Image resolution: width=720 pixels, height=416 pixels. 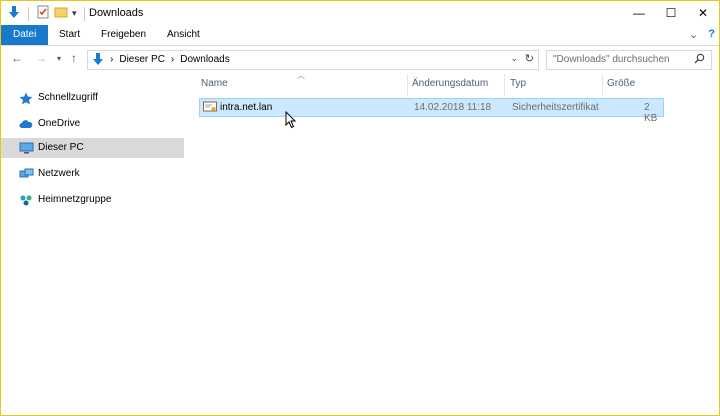 What do you see at coordinates (555, 107) in the screenshot?
I see `file-type: Sicherheitszertifikat` at bounding box center [555, 107].